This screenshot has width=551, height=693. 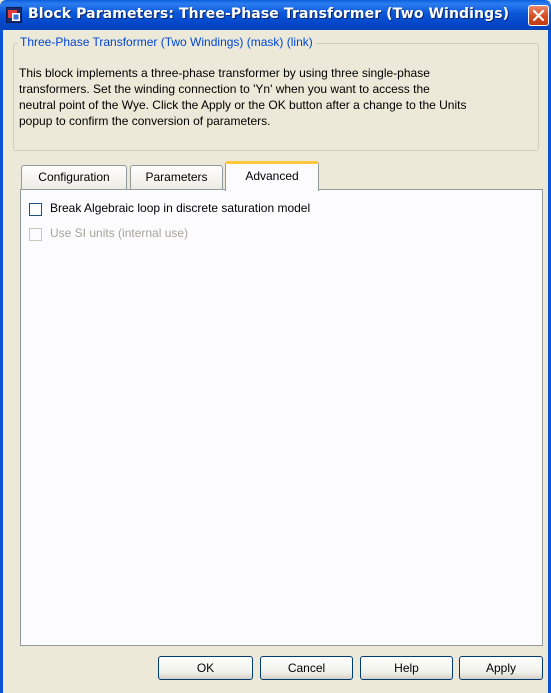 What do you see at coordinates (35, 209) in the screenshot?
I see `break-algebraic-loop-checkbox` at bounding box center [35, 209].